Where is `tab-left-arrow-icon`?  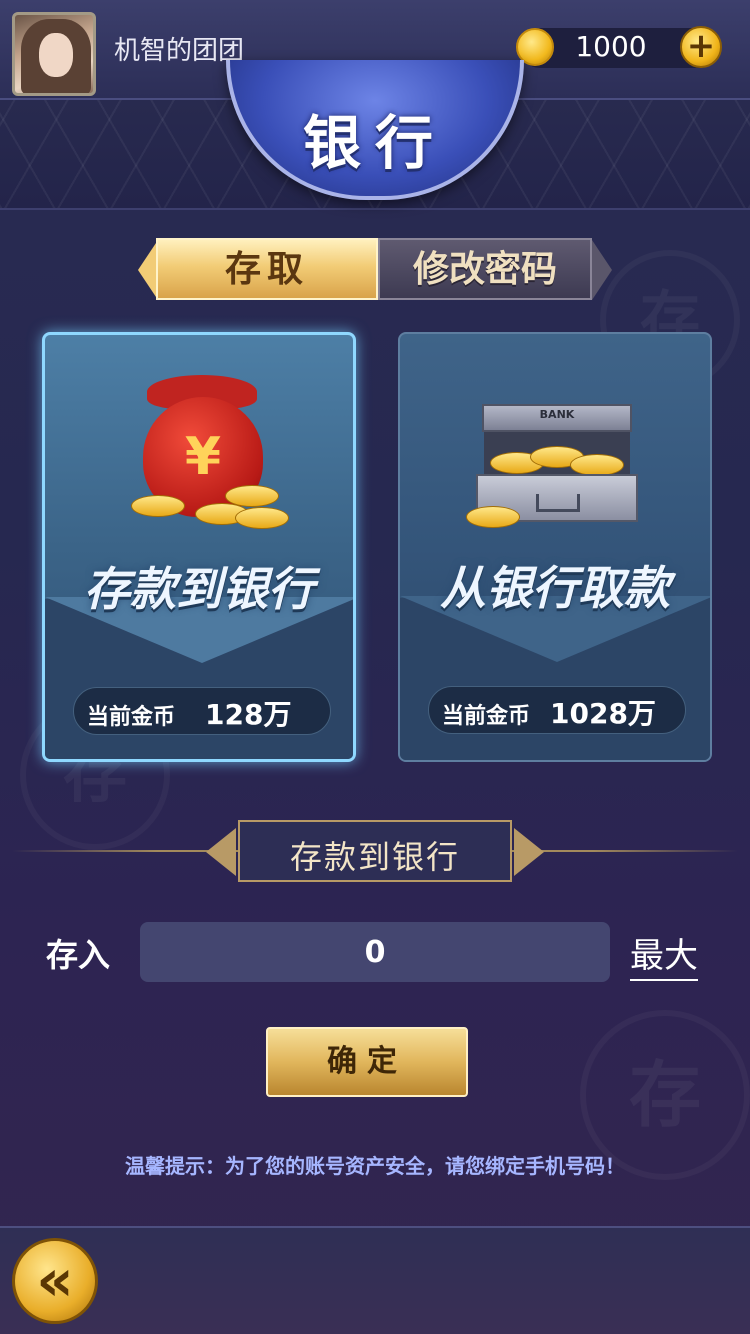 tab-left-arrow-icon is located at coordinates (148, 270).